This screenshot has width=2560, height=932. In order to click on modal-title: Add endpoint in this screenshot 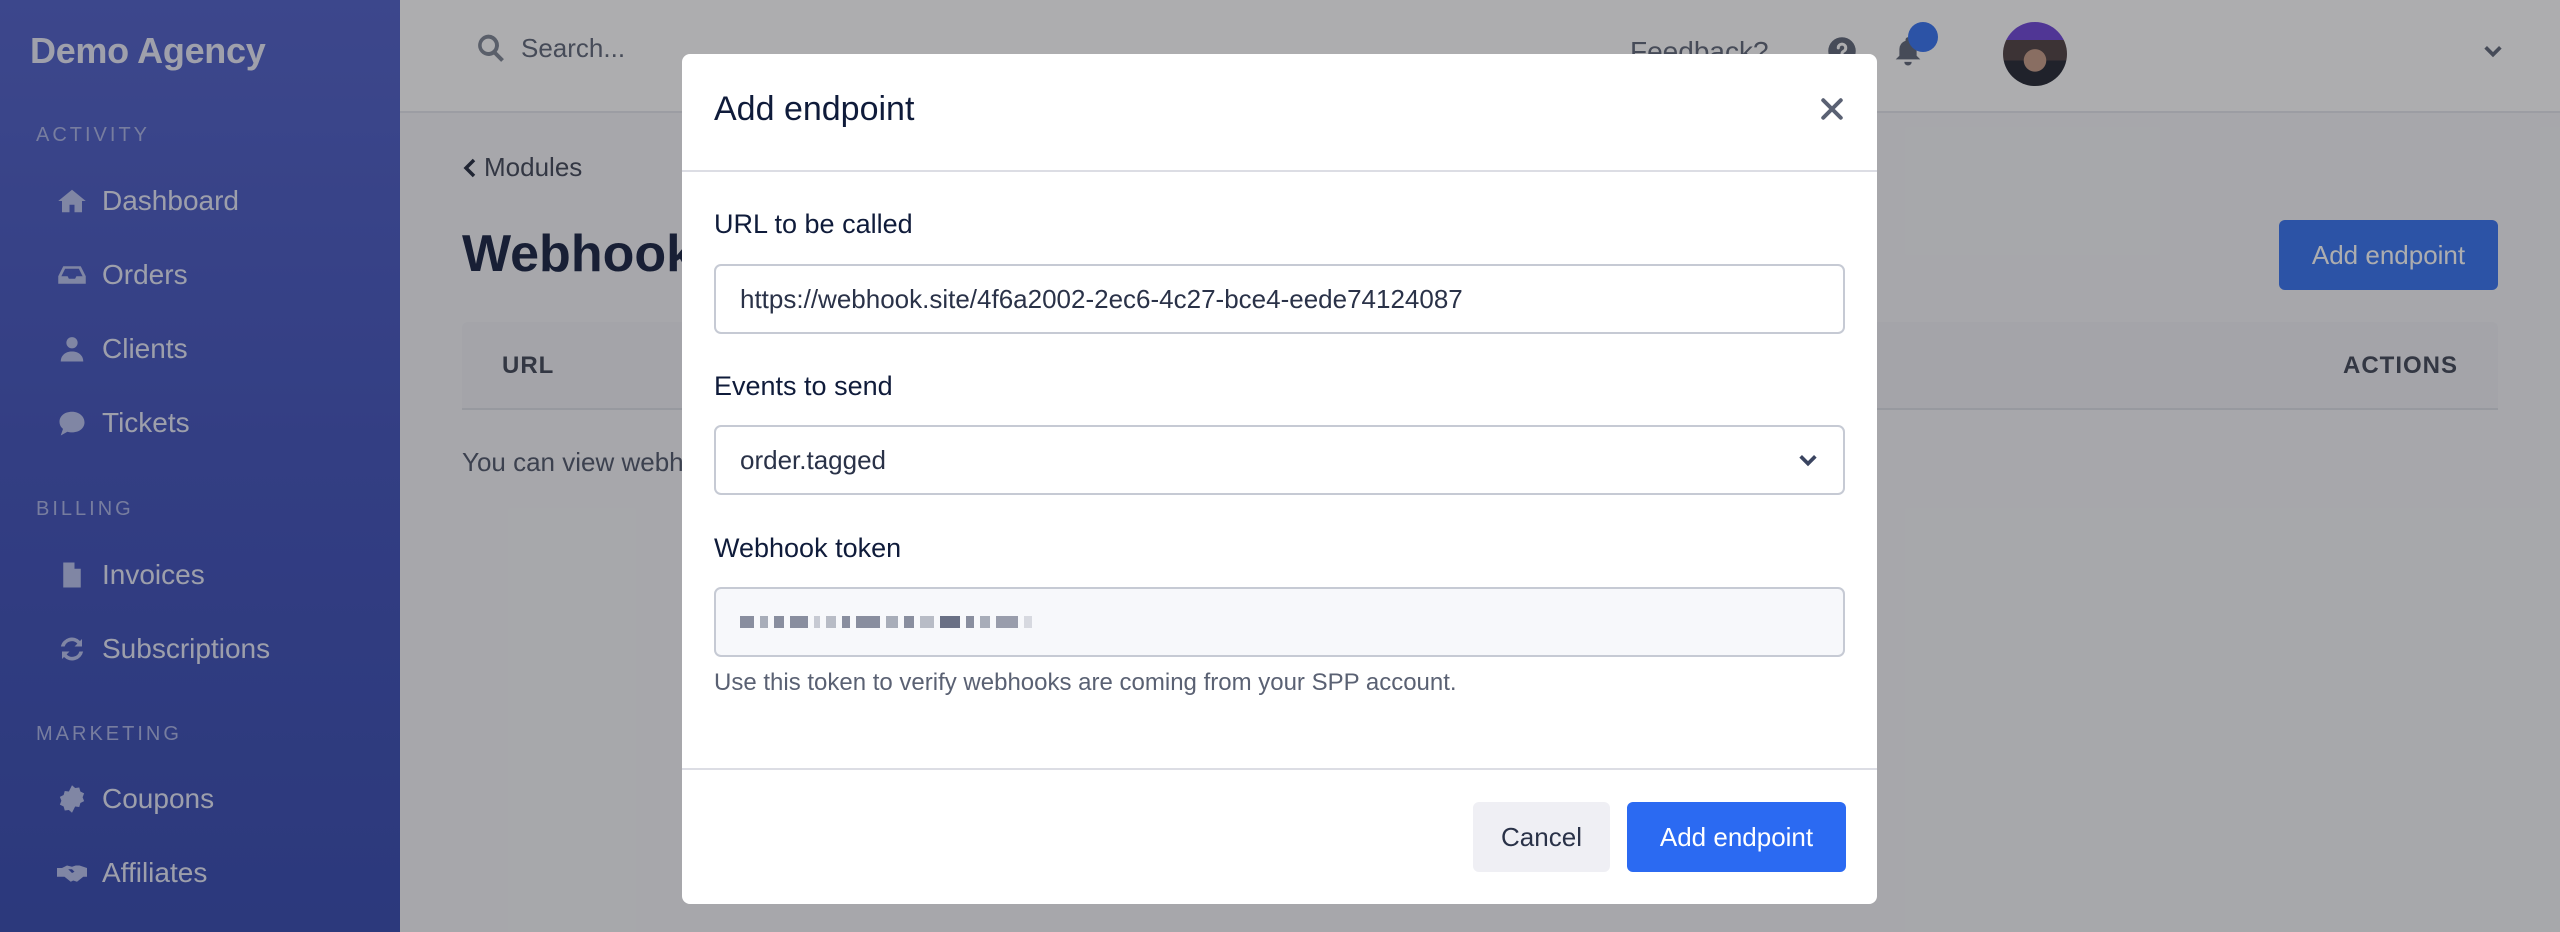, I will do `click(814, 109)`.